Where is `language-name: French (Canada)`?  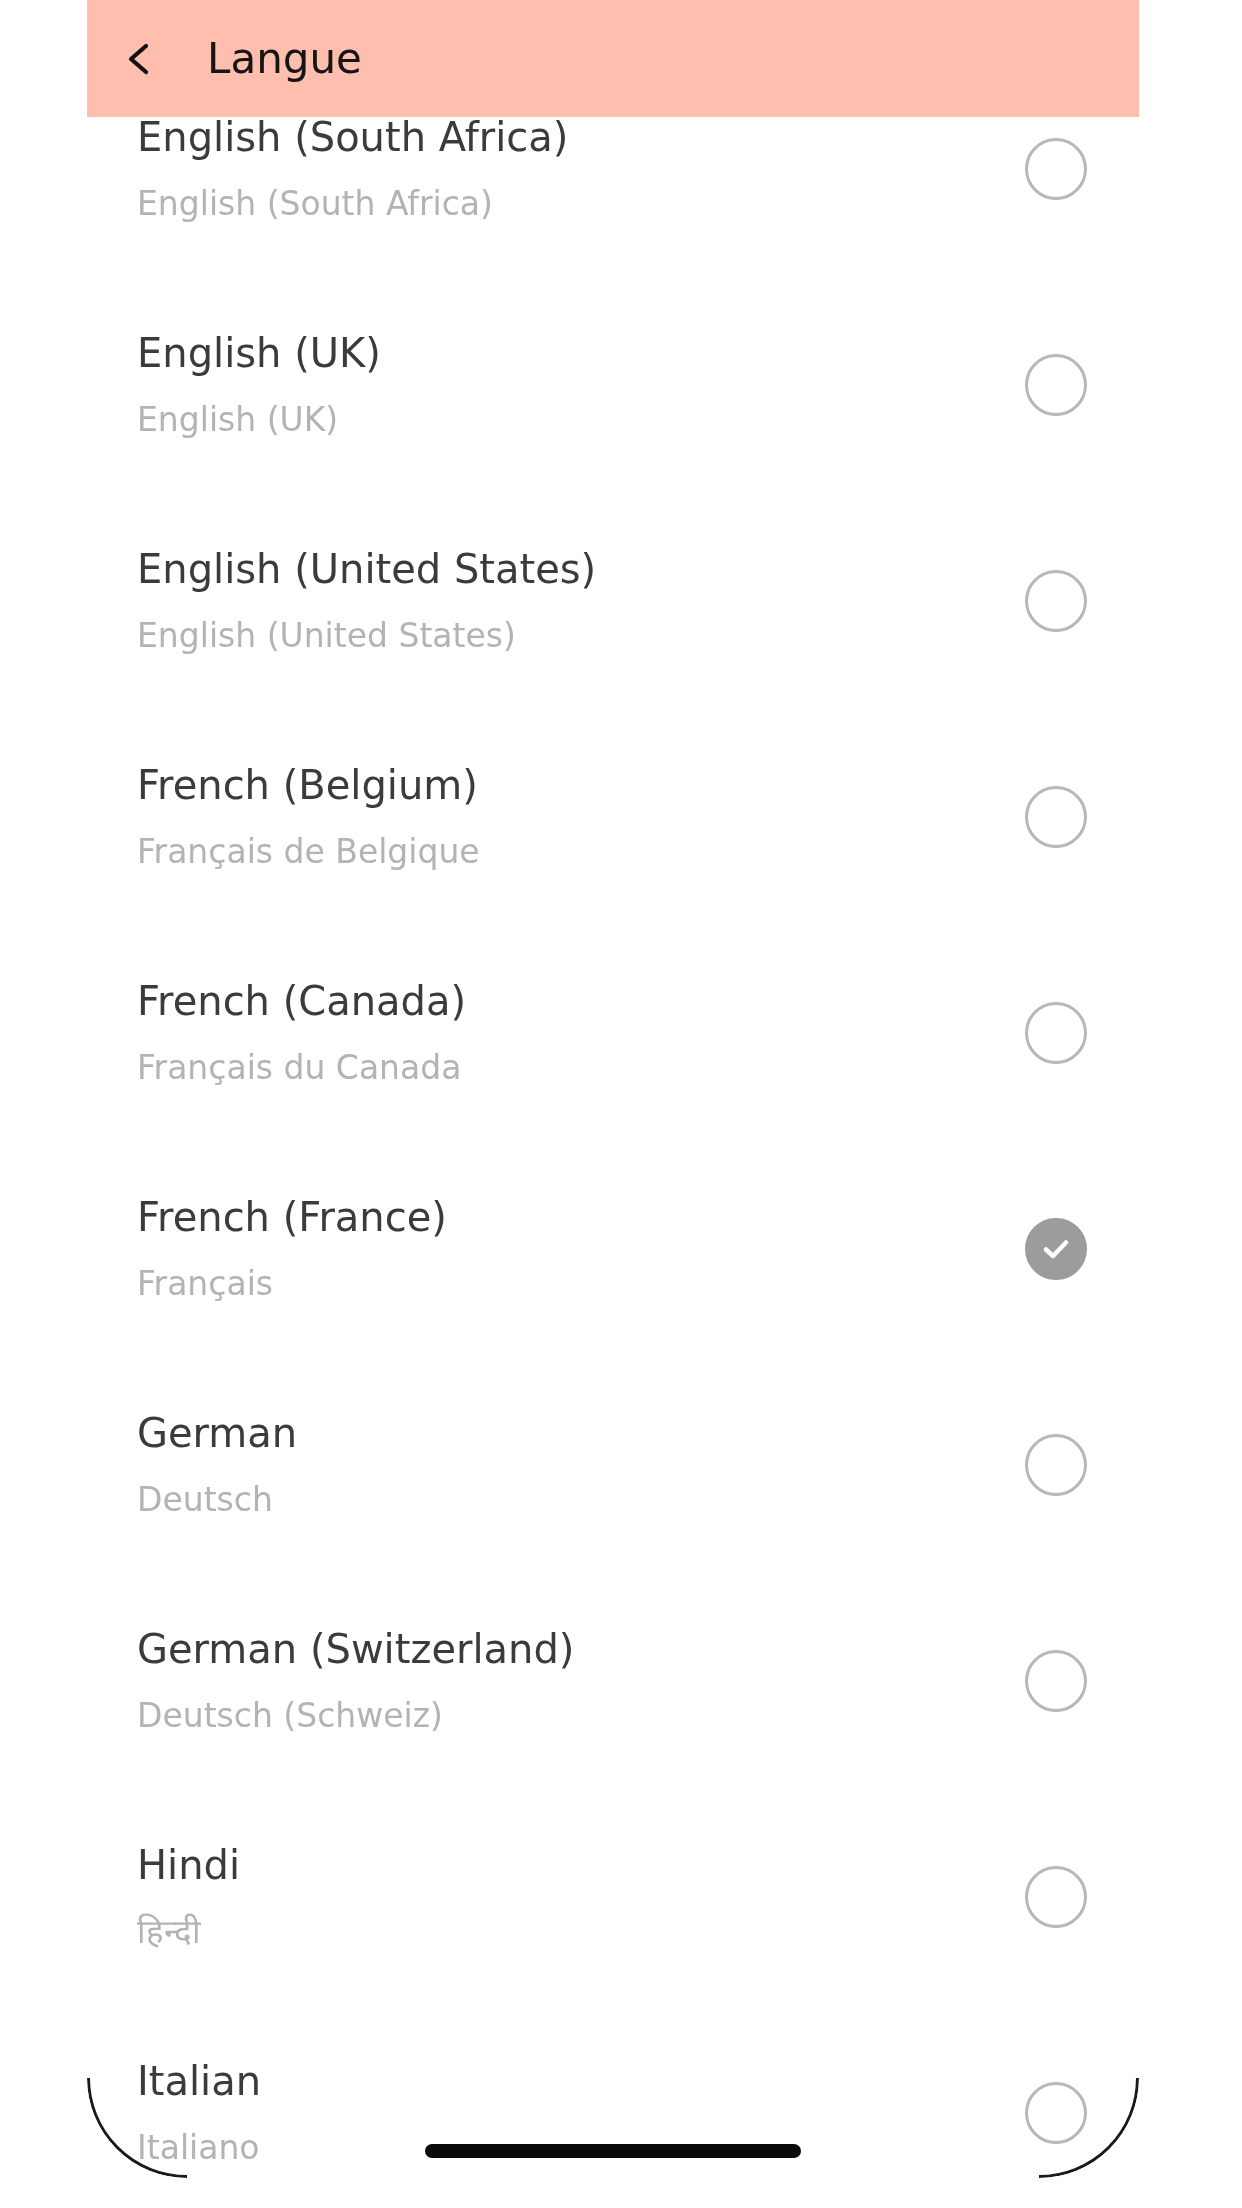 language-name: French (Canada) is located at coordinates (302, 1000).